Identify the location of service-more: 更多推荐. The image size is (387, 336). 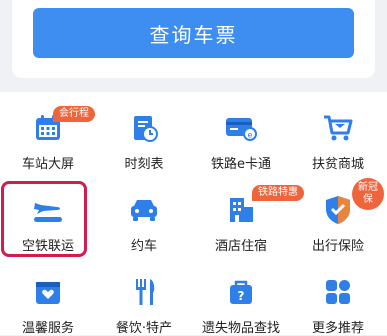
(338, 296).